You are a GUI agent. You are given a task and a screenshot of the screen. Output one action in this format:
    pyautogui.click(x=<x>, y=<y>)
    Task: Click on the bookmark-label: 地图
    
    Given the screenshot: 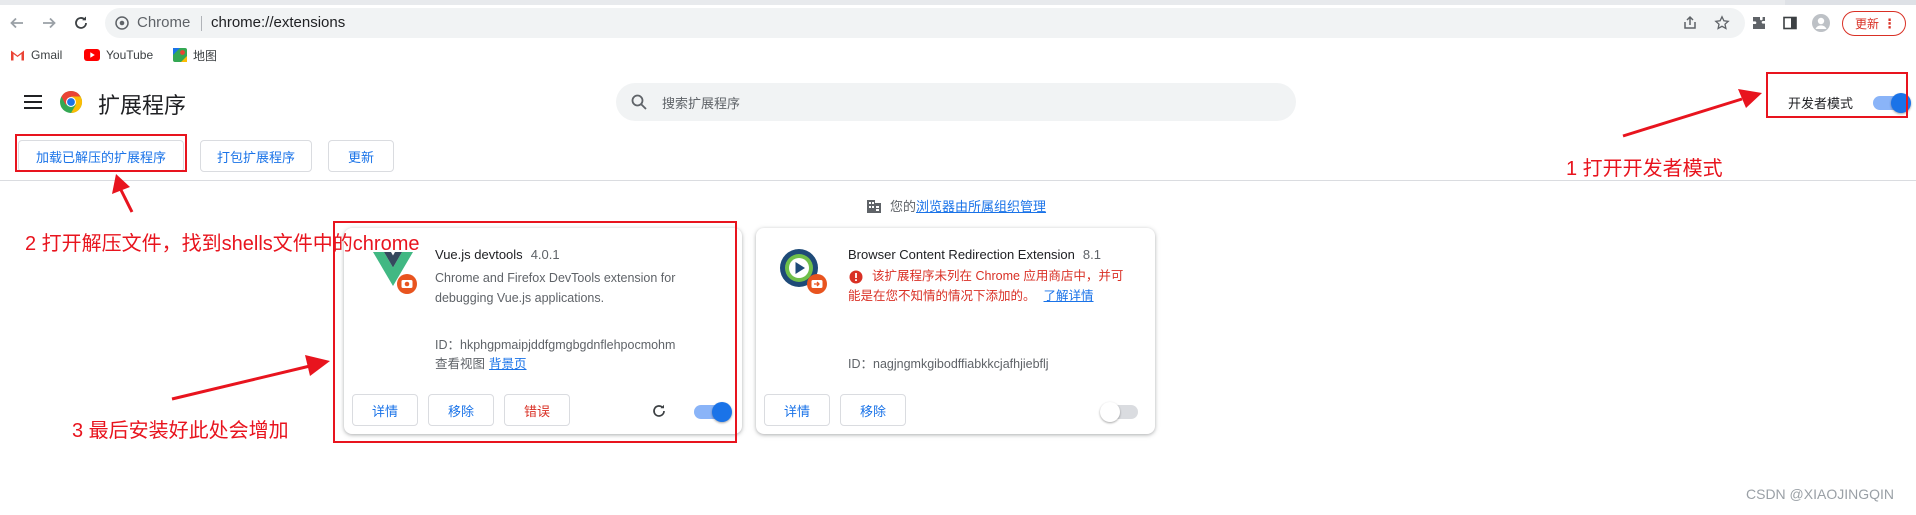 What is the action you would take?
    pyautogui.click(x=205, y=55)
    